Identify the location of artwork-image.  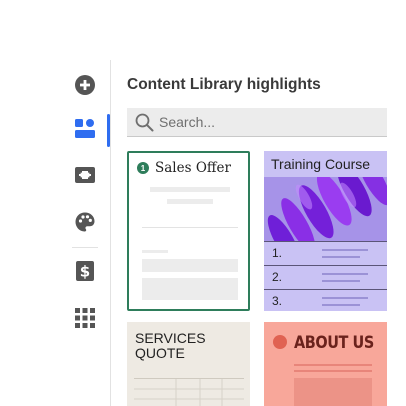
(325, 209).